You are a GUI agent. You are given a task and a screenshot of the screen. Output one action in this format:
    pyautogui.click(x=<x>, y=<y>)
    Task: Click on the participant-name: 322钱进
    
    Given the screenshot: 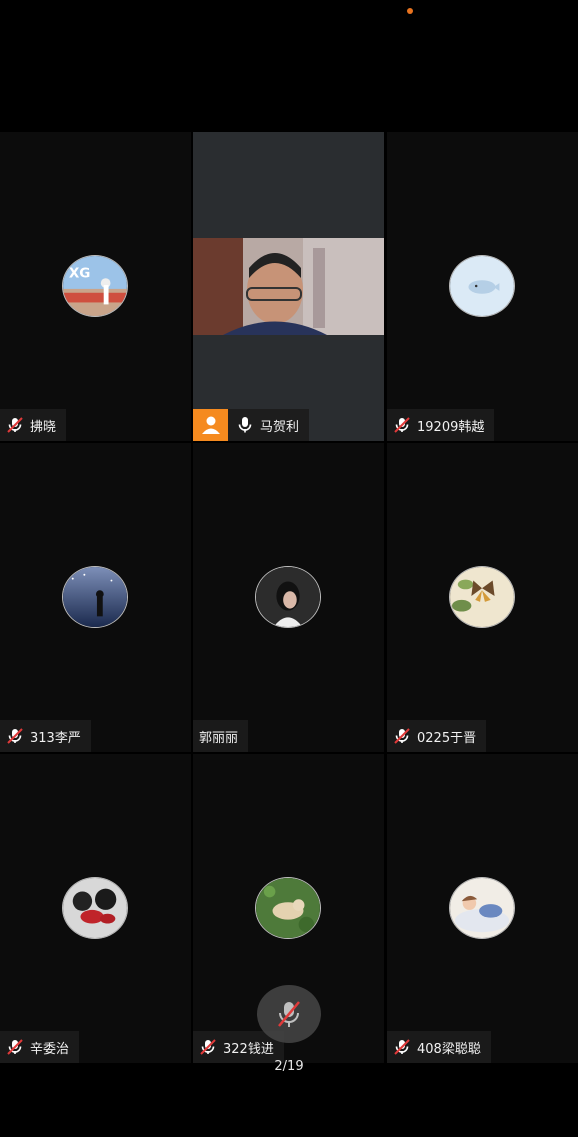 What is the action you would take?
    pyautogui.click(x=248, y=1049)
    